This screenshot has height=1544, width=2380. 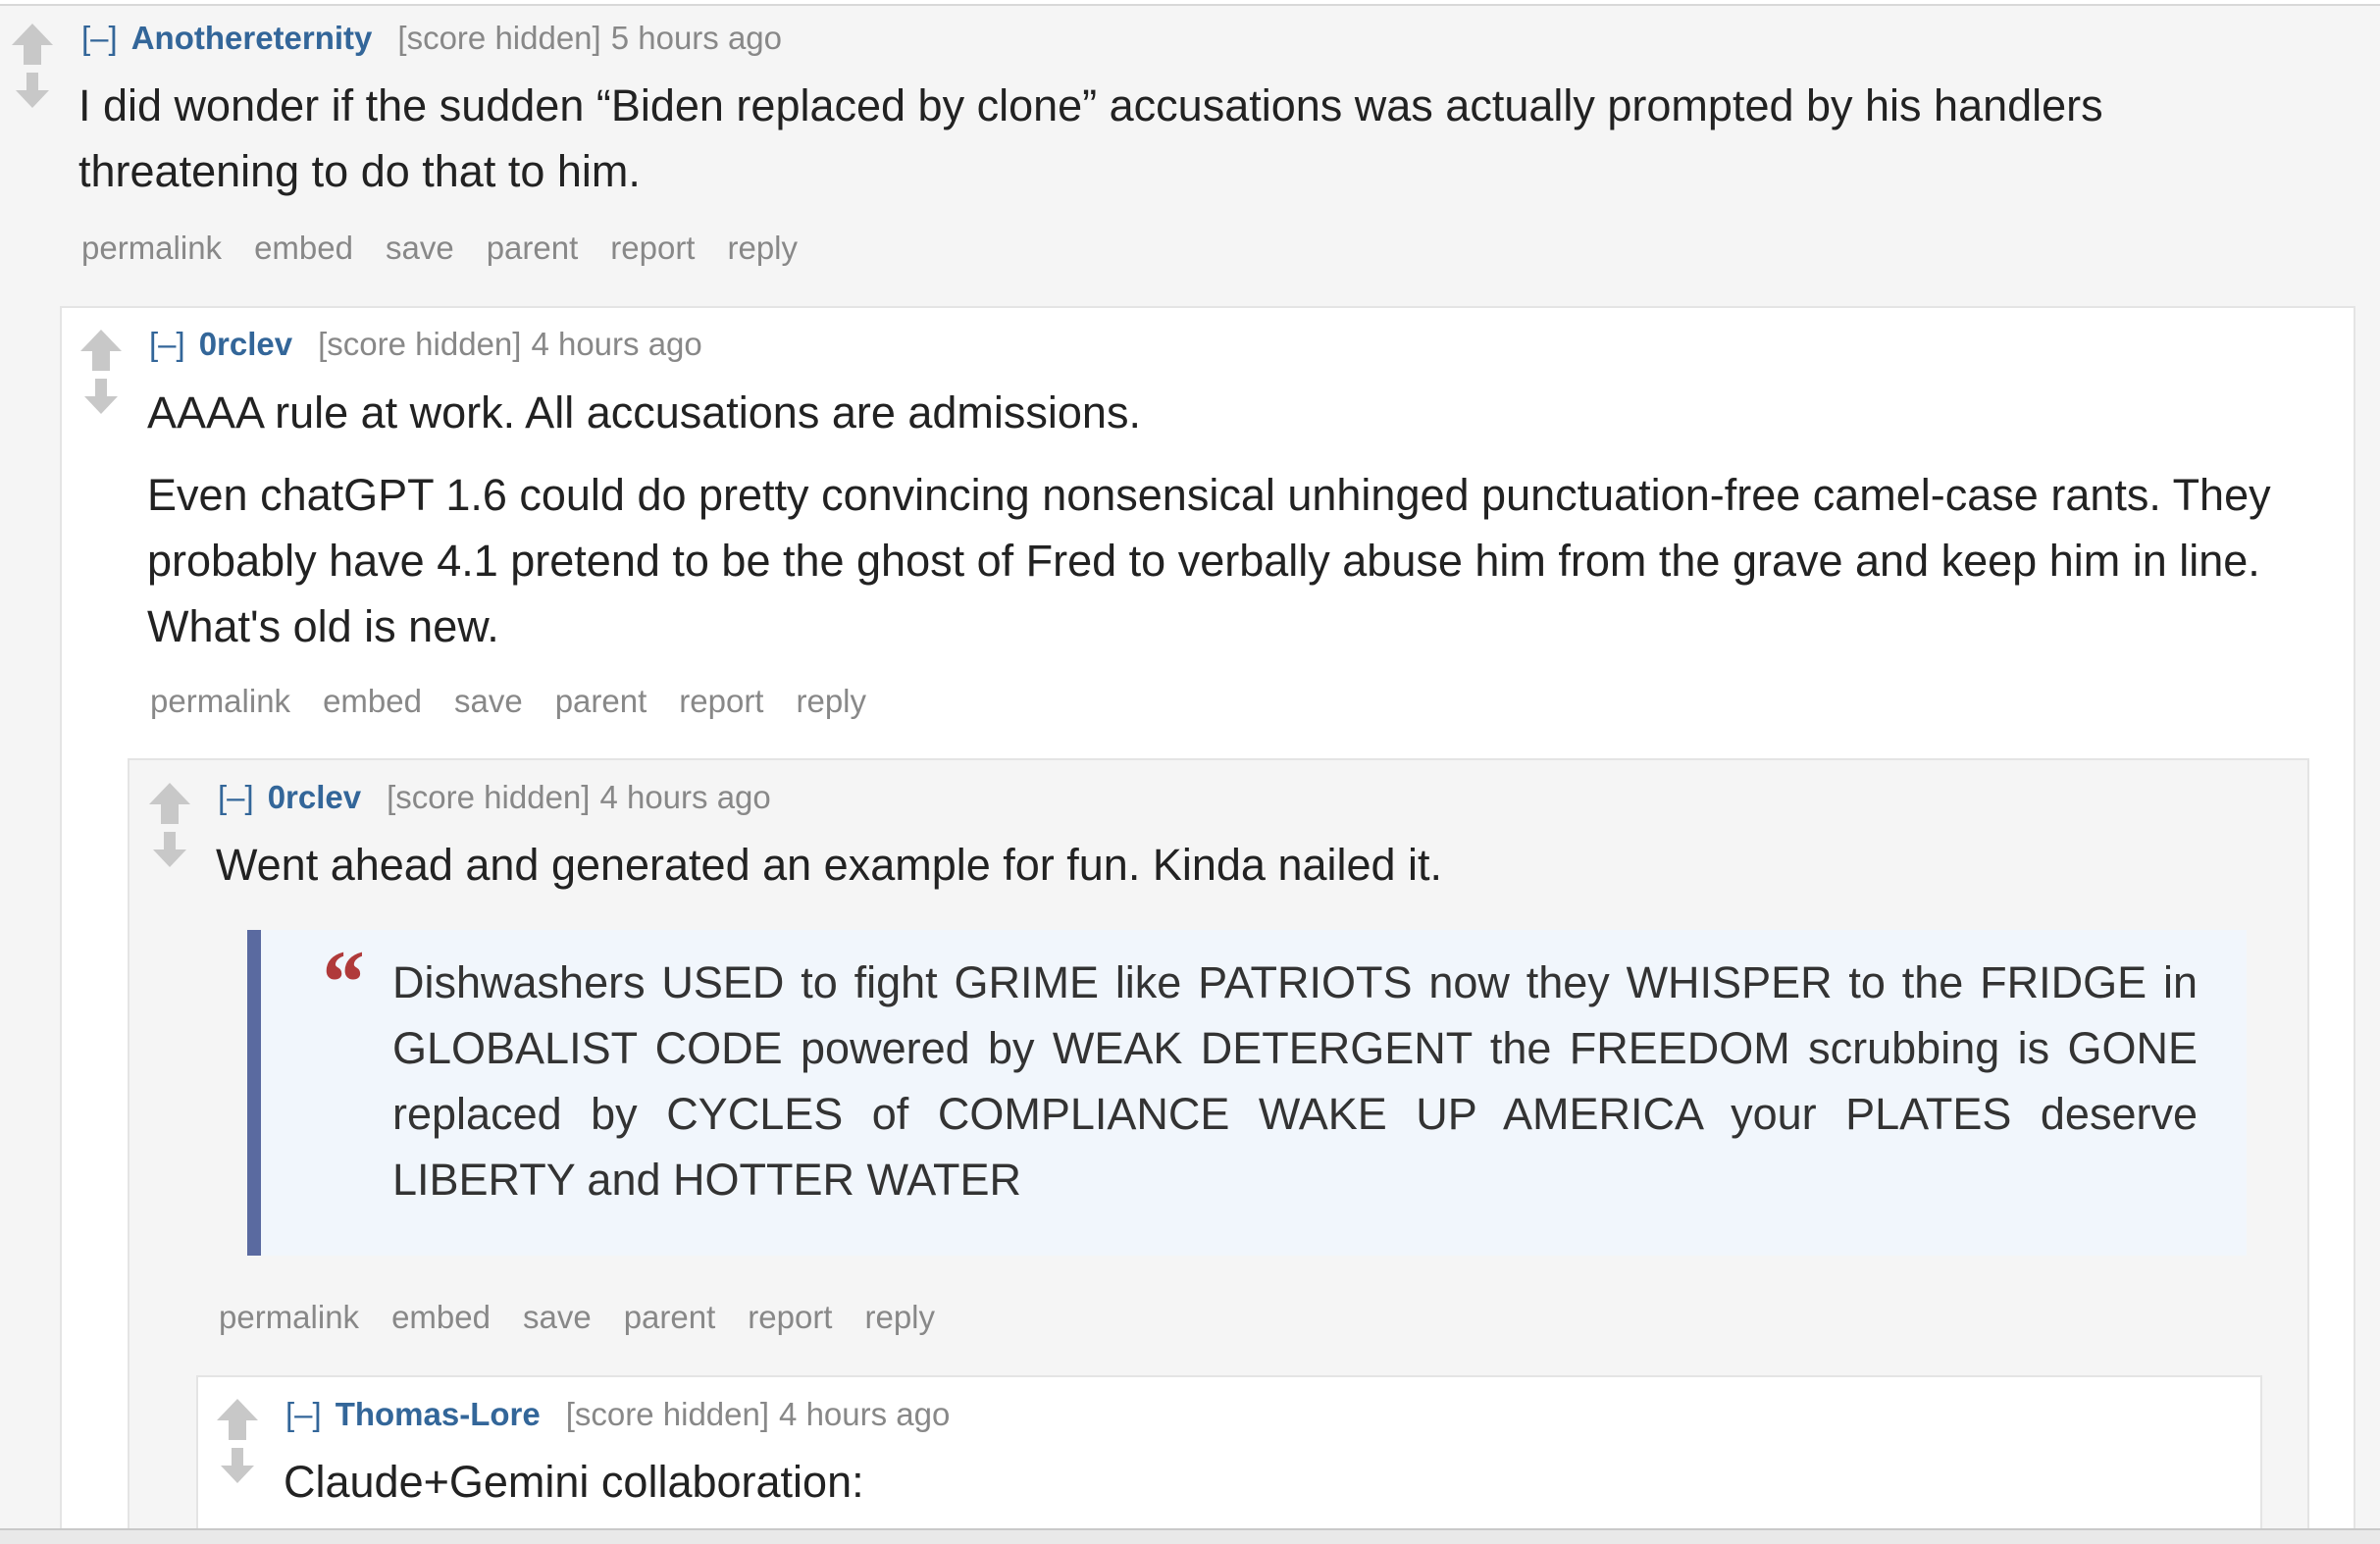 What do you see at coordinates (340, 982) in the screenshot?
I see `quote-mark-icon: “` at bounding box center [340, 982].